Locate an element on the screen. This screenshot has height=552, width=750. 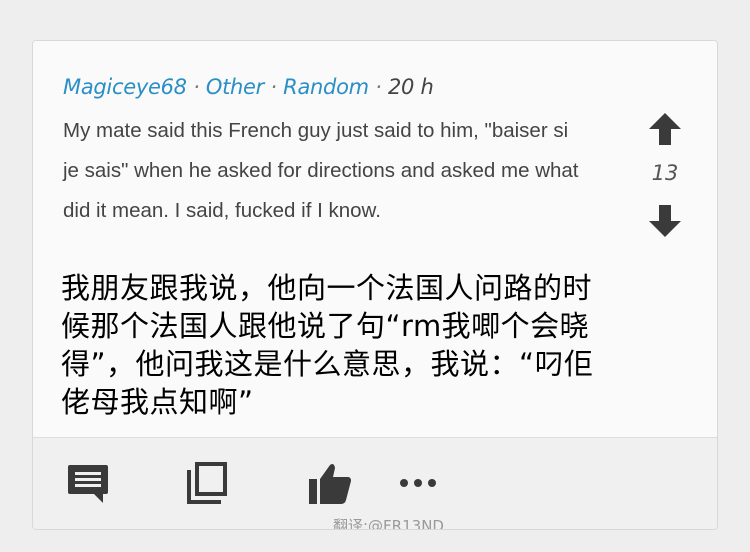
vote-score: 13 is located at coordinates (665, 173).